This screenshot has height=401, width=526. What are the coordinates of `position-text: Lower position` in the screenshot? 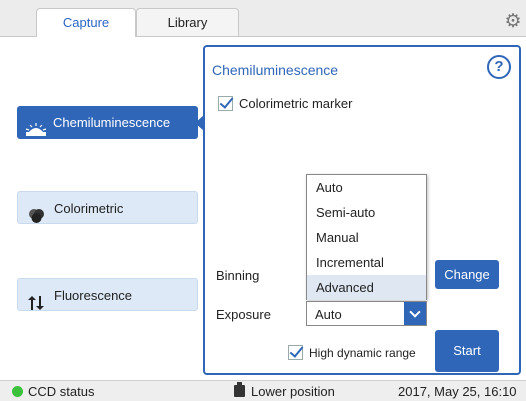 It's located at (293, 391).